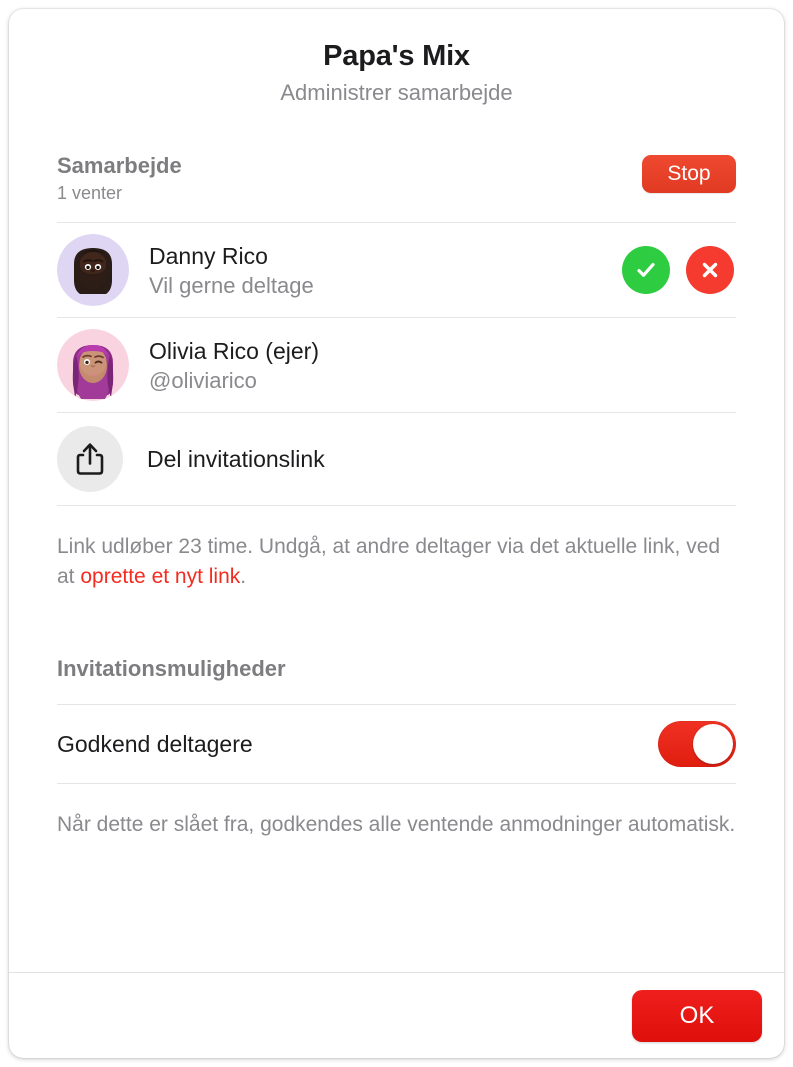 Image resolution: width=793 pixels, height=1067 pixels. What do you see at coordinates (90, 193) in the screenshot?
I see `pending-count-label: 1 venter` at bounding box center [90, 193].